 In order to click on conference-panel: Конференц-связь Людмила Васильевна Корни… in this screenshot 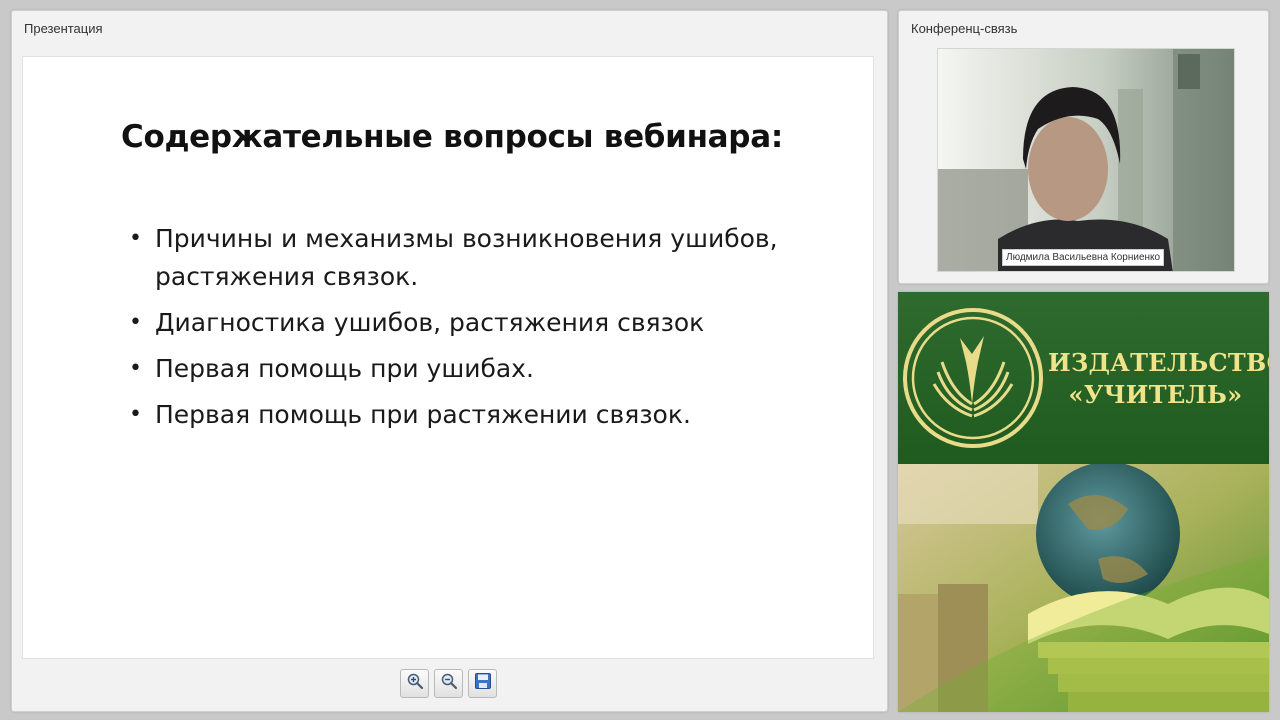, I will do `click(1083, 147)`.